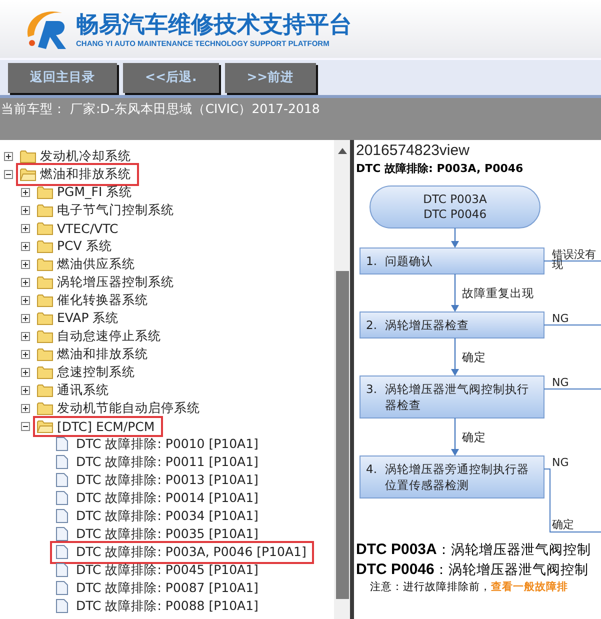 The image size is (601, 619). Describe the element at coordinates (342, 151) in the screenshot. I see `scroll-up-icon` at that location.